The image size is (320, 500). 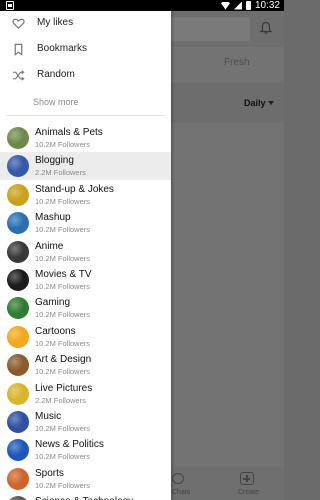 I want to click on category-item: Art & Design 10.2M Followers, so click(x=85, y=365).